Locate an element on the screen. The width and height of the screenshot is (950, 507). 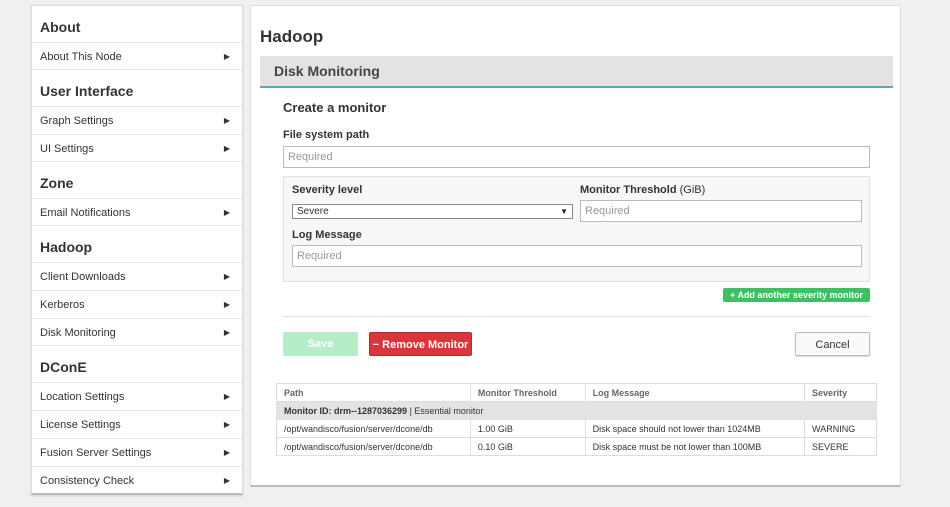
section-header: Disk Monitoring is located at coordinates (576, 72).